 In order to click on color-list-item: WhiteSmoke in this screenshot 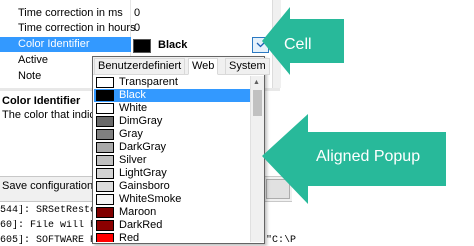, I will do `click(172, 199)`.